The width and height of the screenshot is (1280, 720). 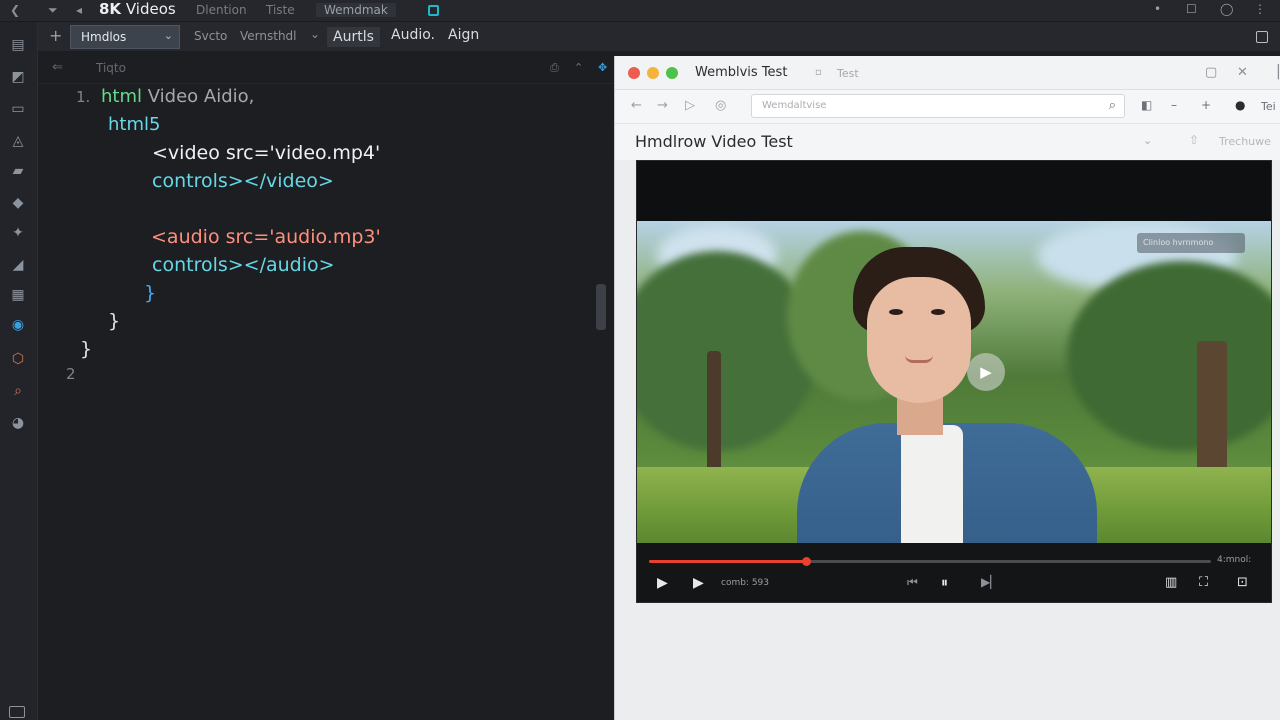 I want to click on code-line-4: controls></video>, so click(x=243, y=181).